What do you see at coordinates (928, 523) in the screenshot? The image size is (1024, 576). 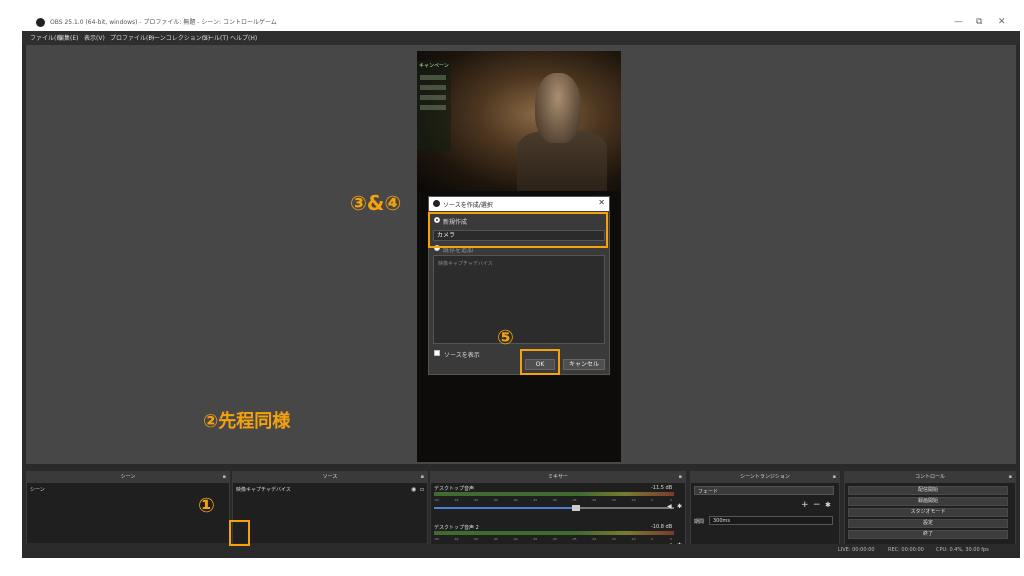 I see `settings-button: 設定` at bounding box center [928, 523].